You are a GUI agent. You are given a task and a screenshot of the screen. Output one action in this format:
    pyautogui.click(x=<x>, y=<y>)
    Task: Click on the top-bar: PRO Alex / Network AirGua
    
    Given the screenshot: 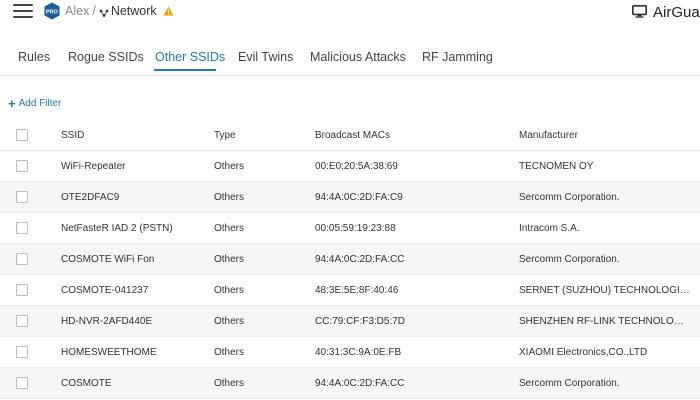 What is the action you would take?
    pyautogui.click(x=350, y=13)
    